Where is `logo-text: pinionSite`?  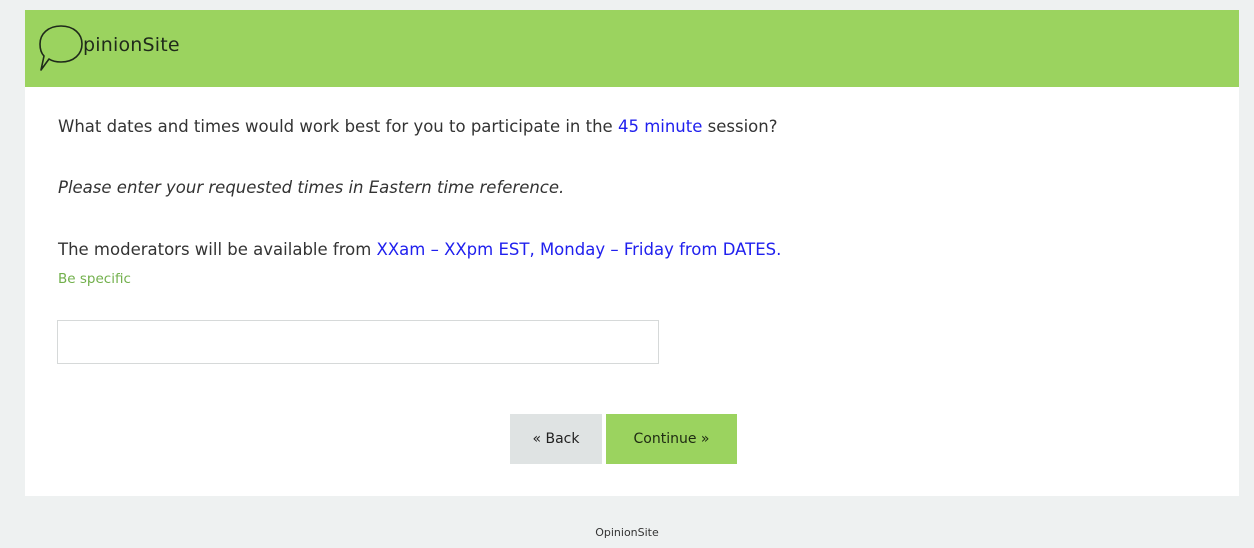
logo-text: pinionSite is located at coordinates (131, 45).